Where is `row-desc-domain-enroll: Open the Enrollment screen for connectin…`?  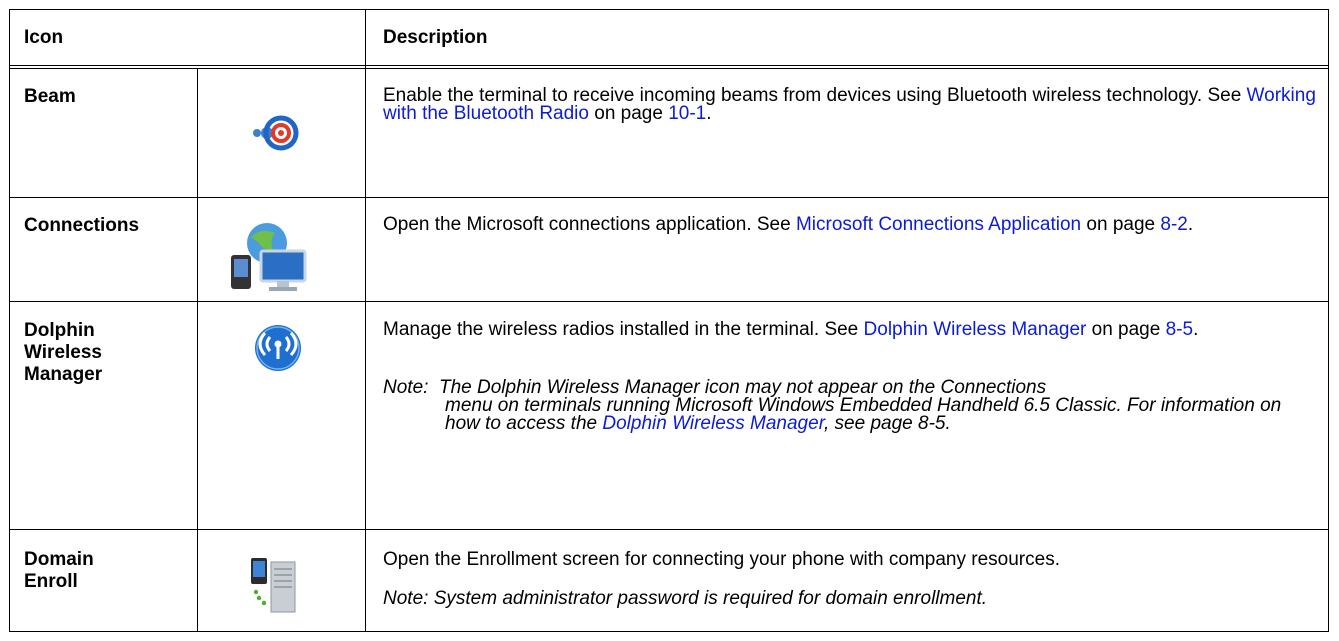
row-desc-domain-enroll: Open the Enrollment screen for connectin… is located at coordinates (721, 559).